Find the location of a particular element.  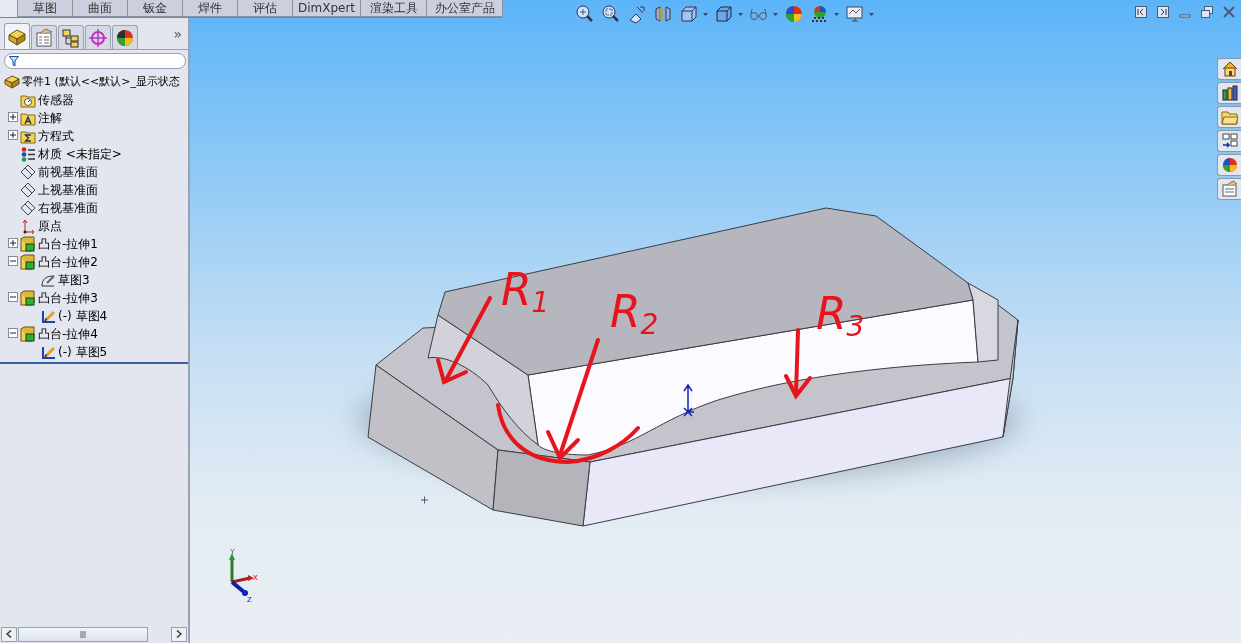

grip-icon is located at coordinates (83, 634).